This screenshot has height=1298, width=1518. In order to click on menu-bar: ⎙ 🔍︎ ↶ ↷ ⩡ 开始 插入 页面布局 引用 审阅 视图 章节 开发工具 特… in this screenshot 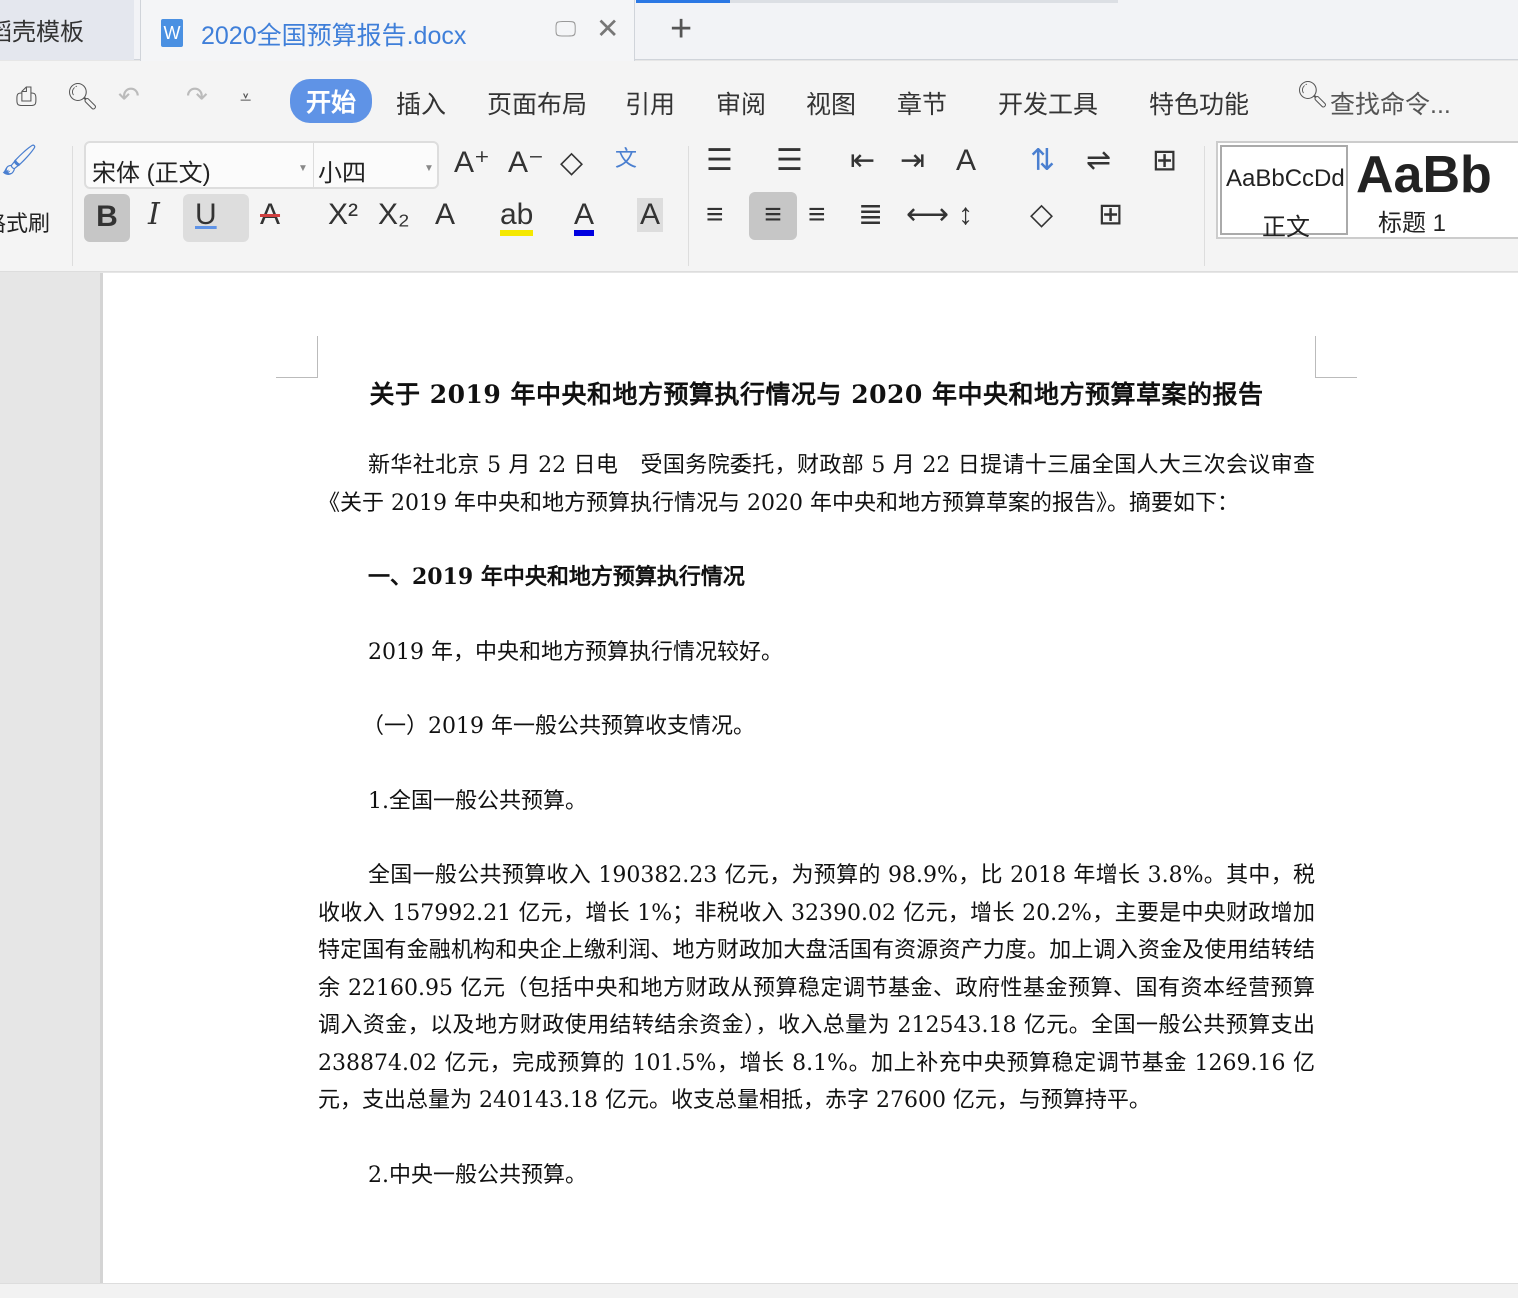, I will do `click(759, 98)`.